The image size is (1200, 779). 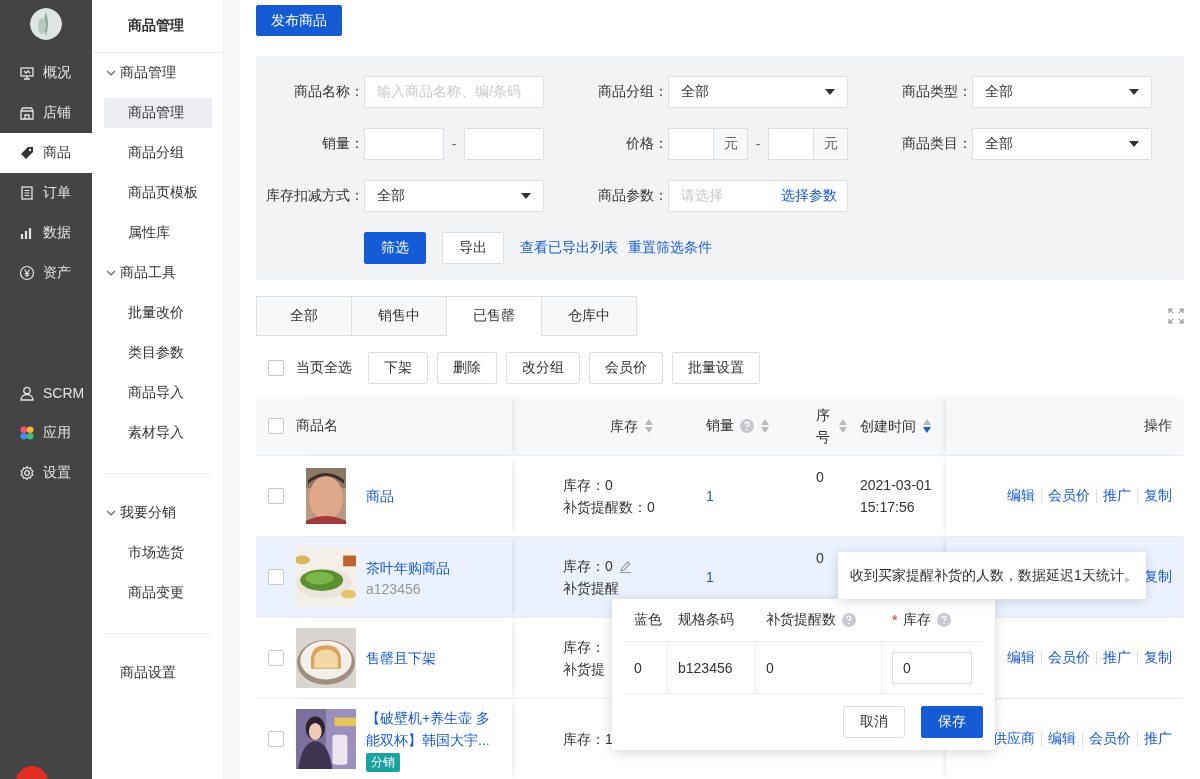 I want to click on submenu-group: 我要分销, so click(x=157, y=513).